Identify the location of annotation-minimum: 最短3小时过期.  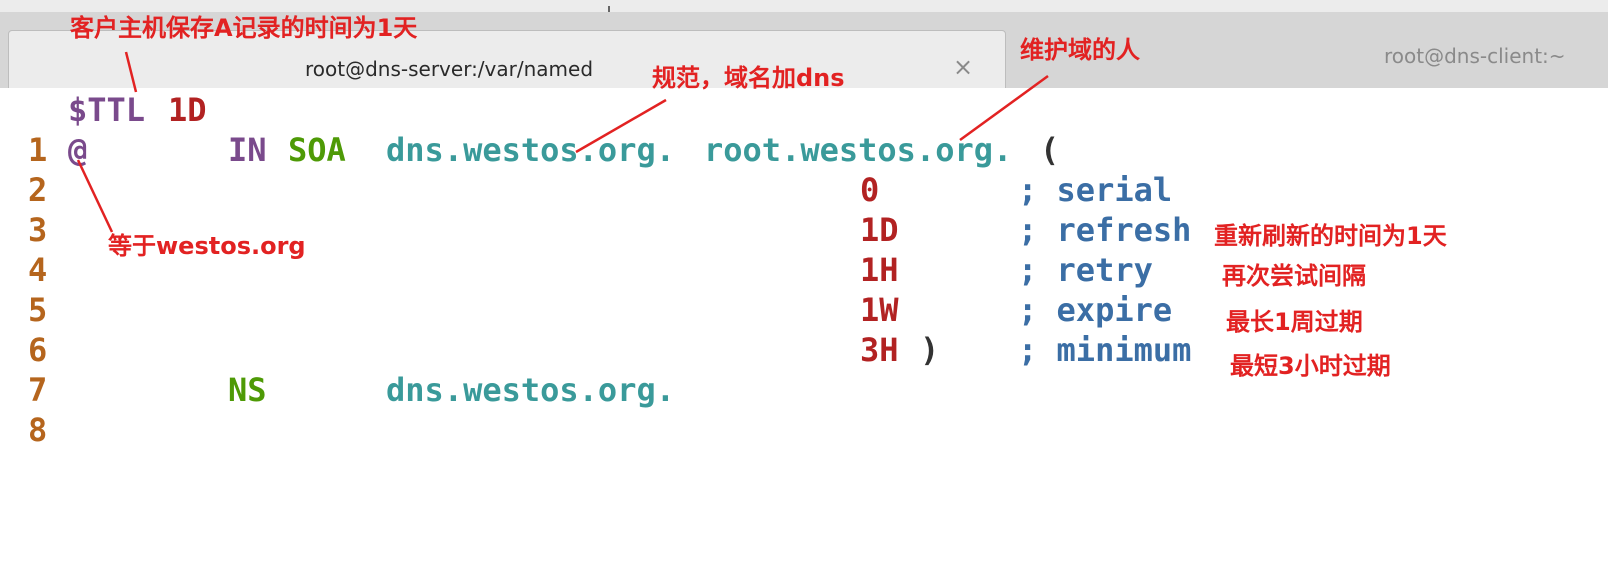
(1310, 366).